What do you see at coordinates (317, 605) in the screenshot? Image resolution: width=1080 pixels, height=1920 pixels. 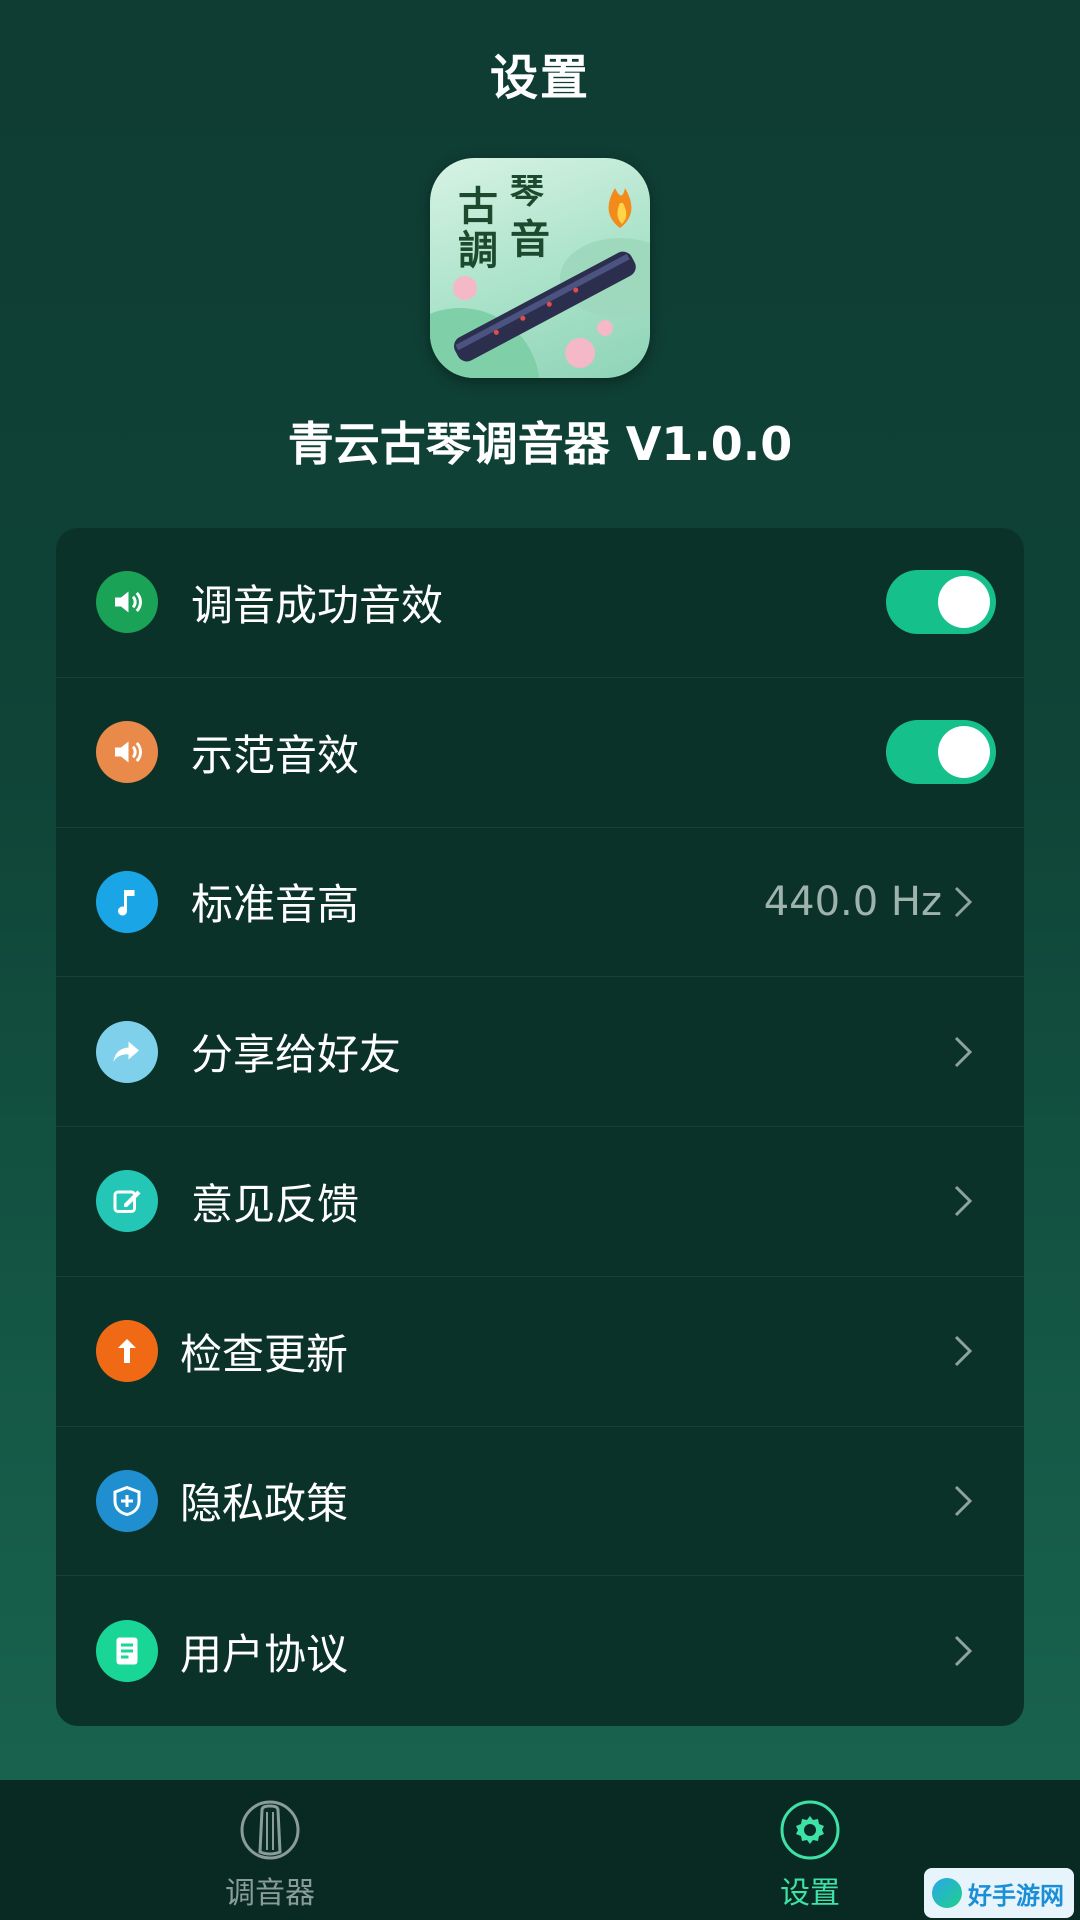 I see `setting-label: 调音成功音效` at bounding box center [317, 605].